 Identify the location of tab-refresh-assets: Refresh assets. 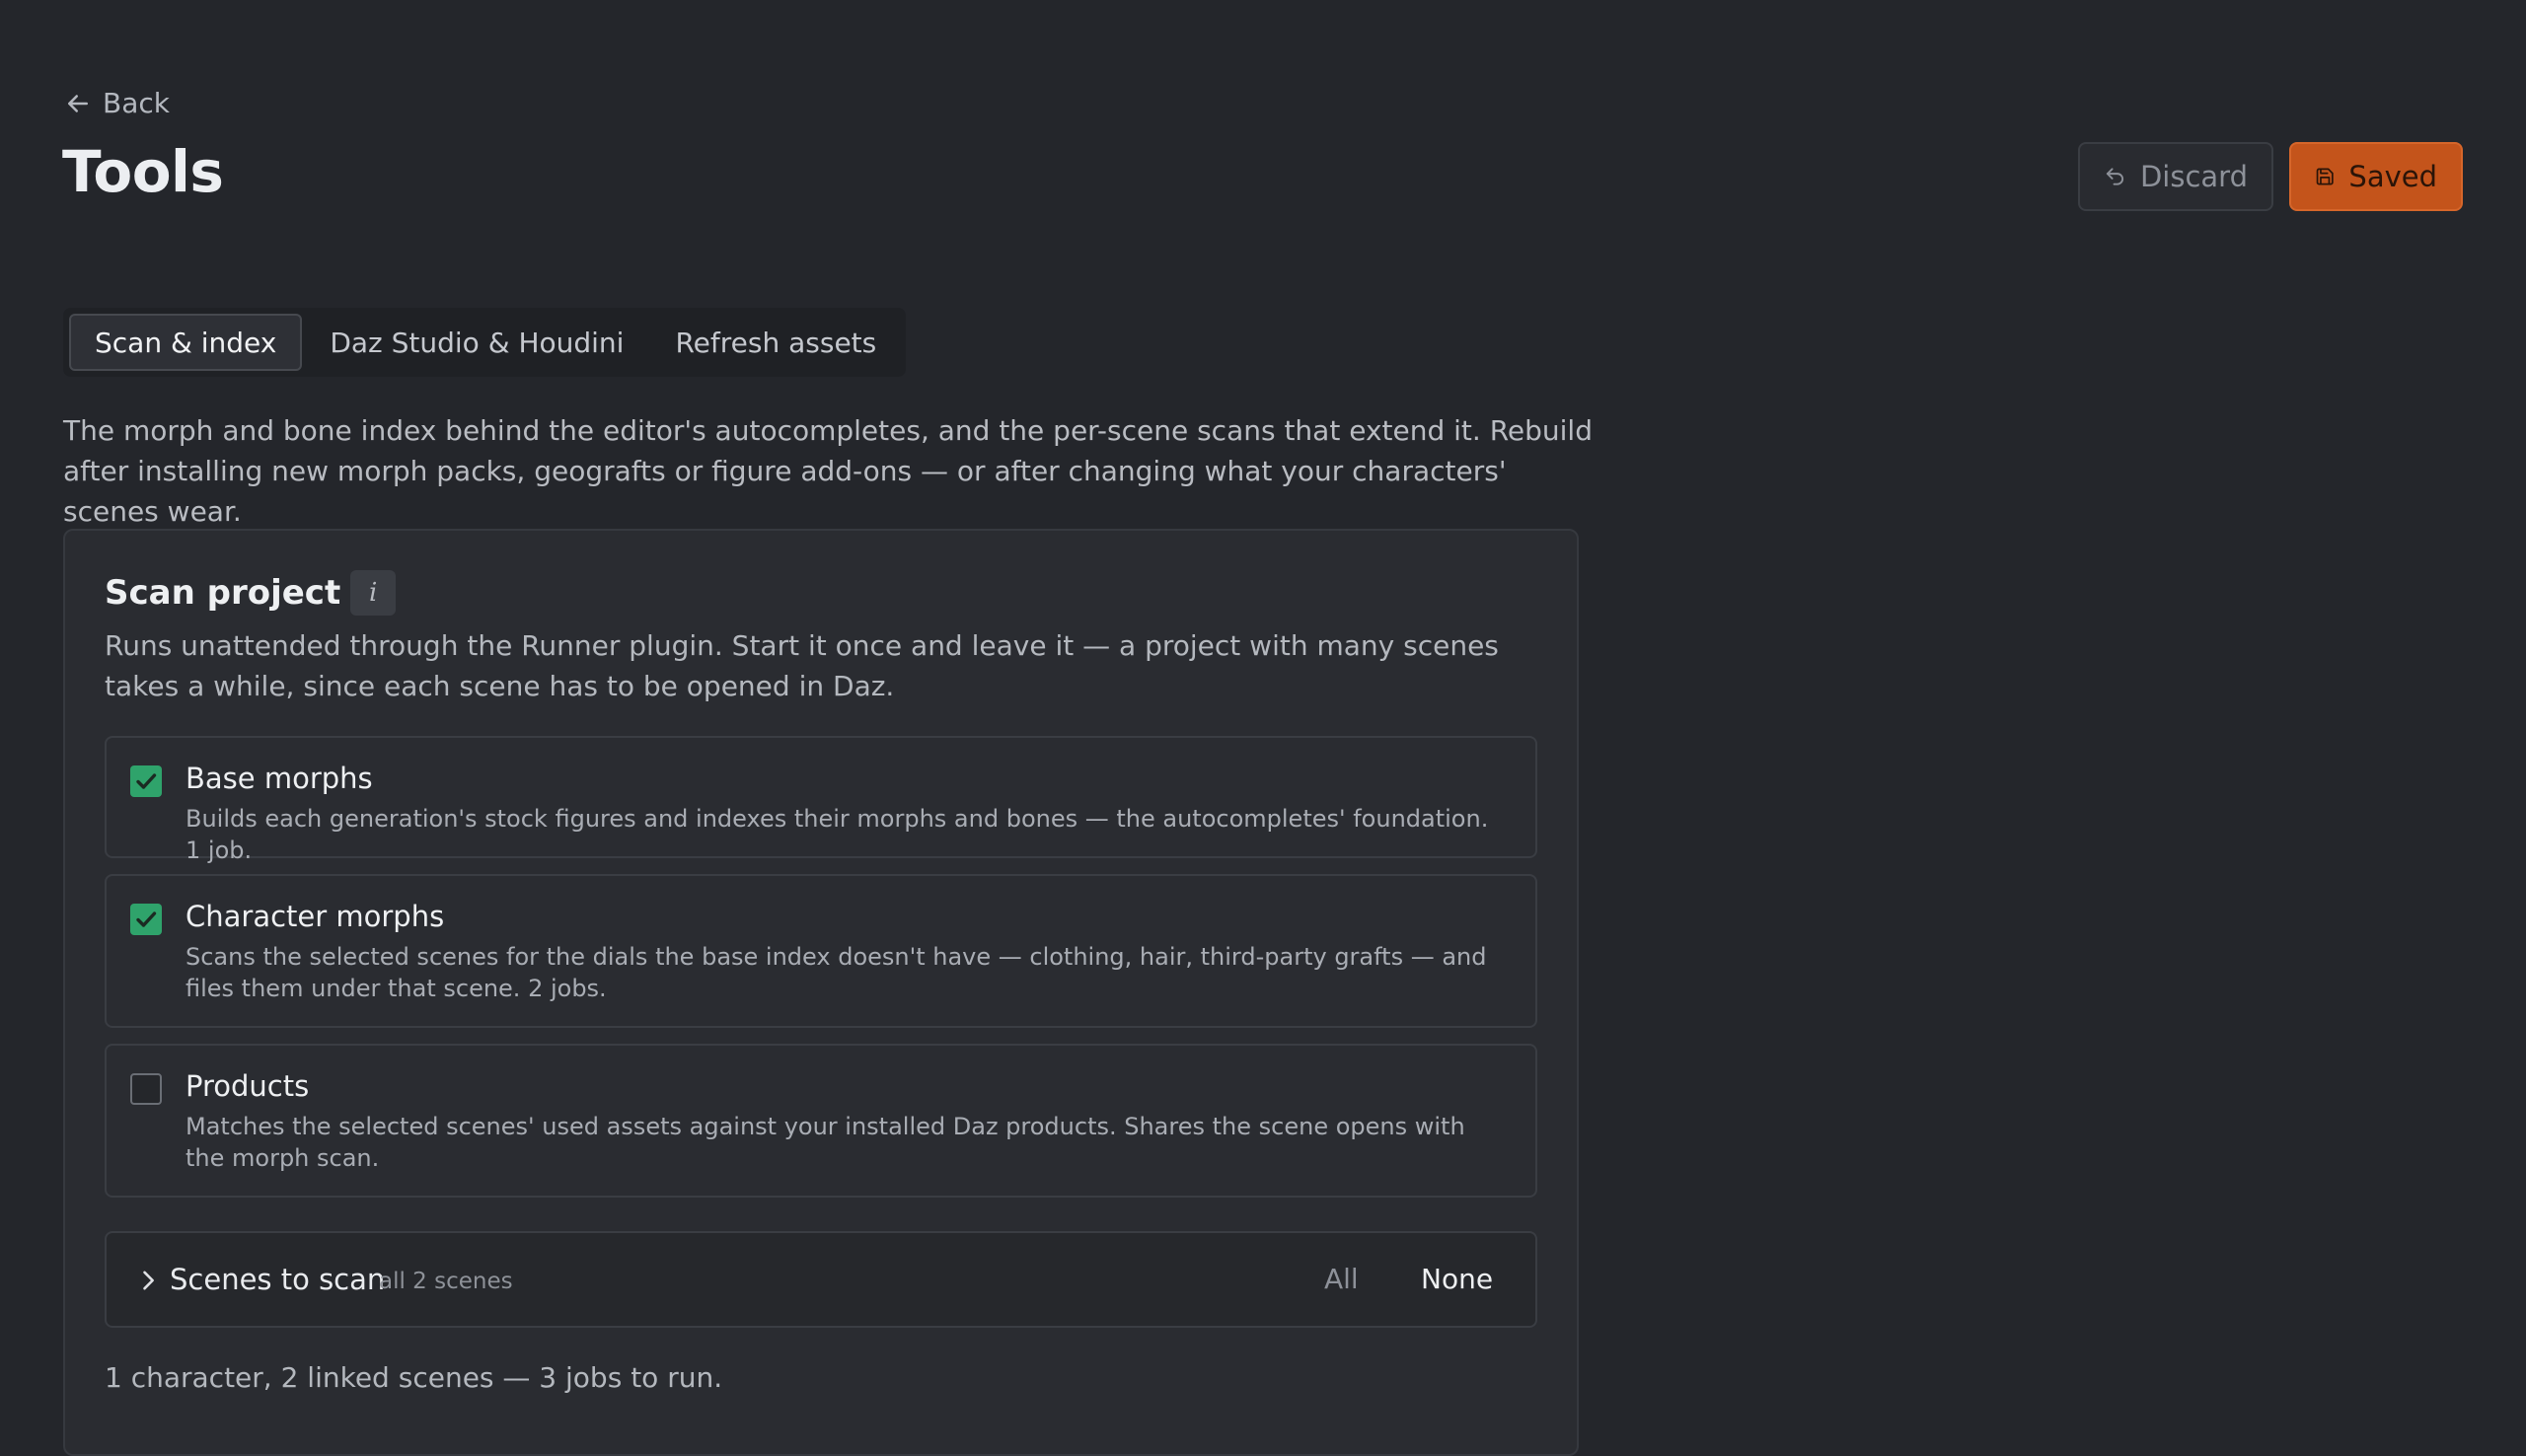
(775, 342).